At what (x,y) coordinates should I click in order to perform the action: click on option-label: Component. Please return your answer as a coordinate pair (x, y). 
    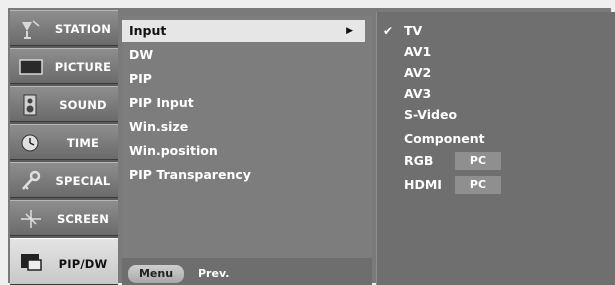
    Looking at the image, I should click on (444, 138).